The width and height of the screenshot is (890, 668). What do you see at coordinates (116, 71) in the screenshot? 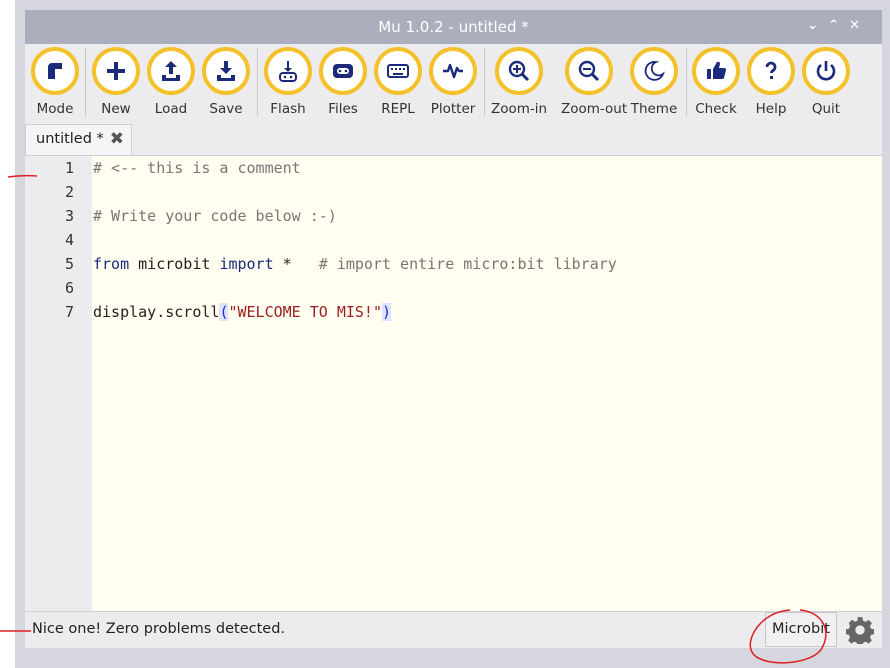
I see `plus-icon` at bounding box center [116, 71].